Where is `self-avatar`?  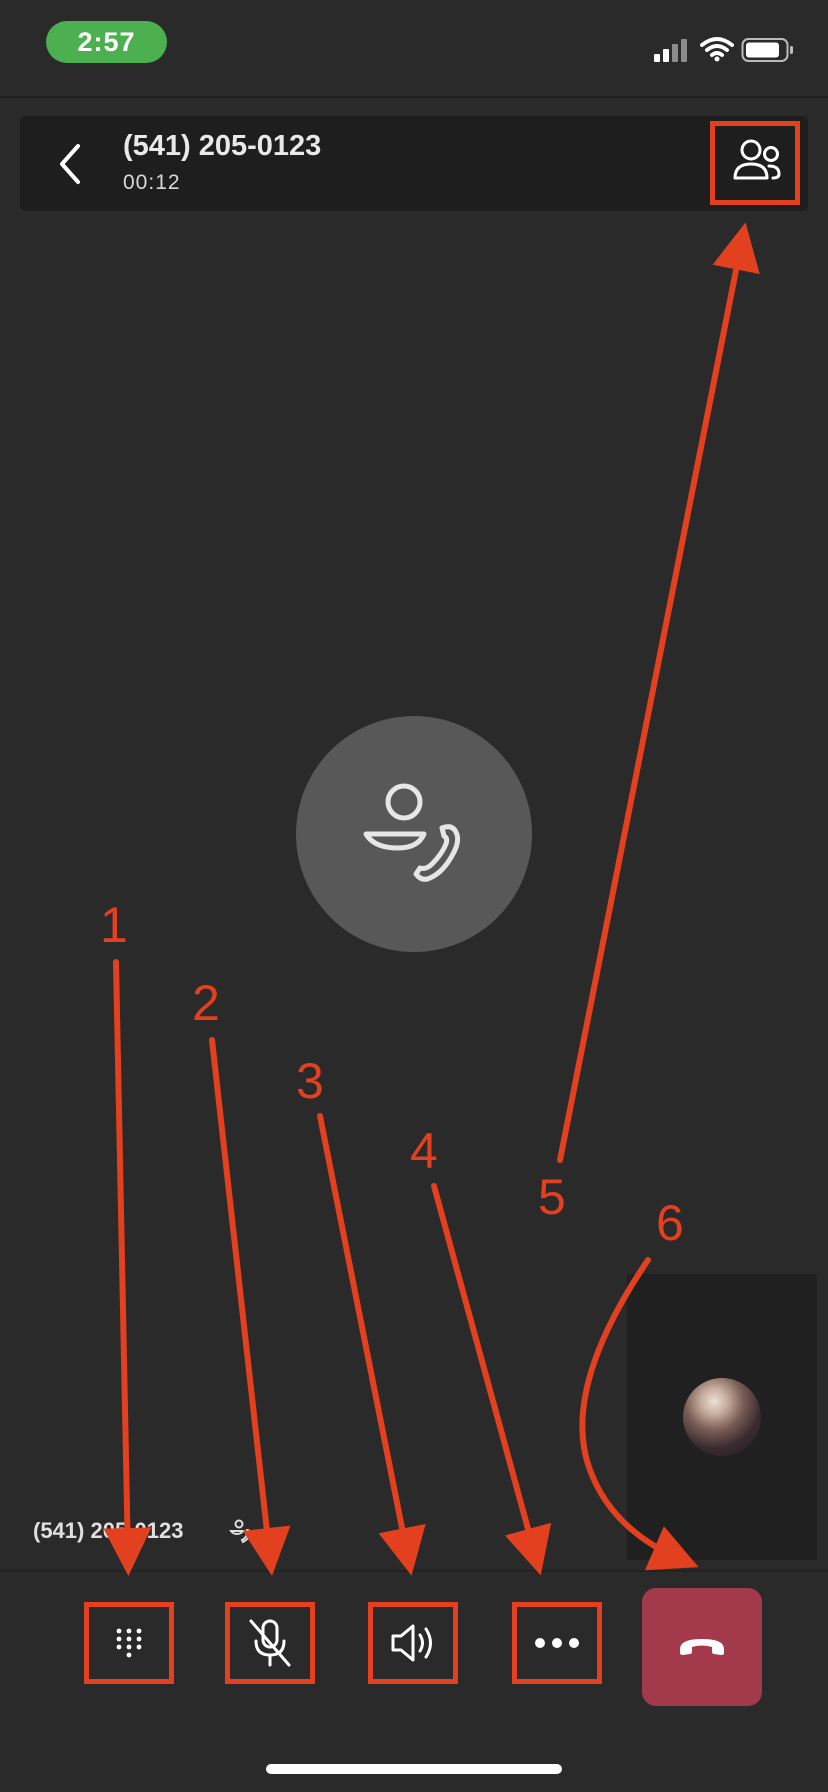
self-avatar is located at coordinates (722, 1417).